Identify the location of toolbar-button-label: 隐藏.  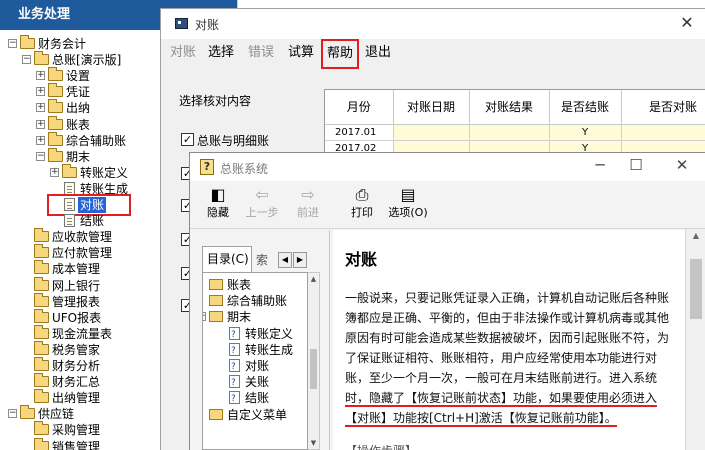
(218, 212).